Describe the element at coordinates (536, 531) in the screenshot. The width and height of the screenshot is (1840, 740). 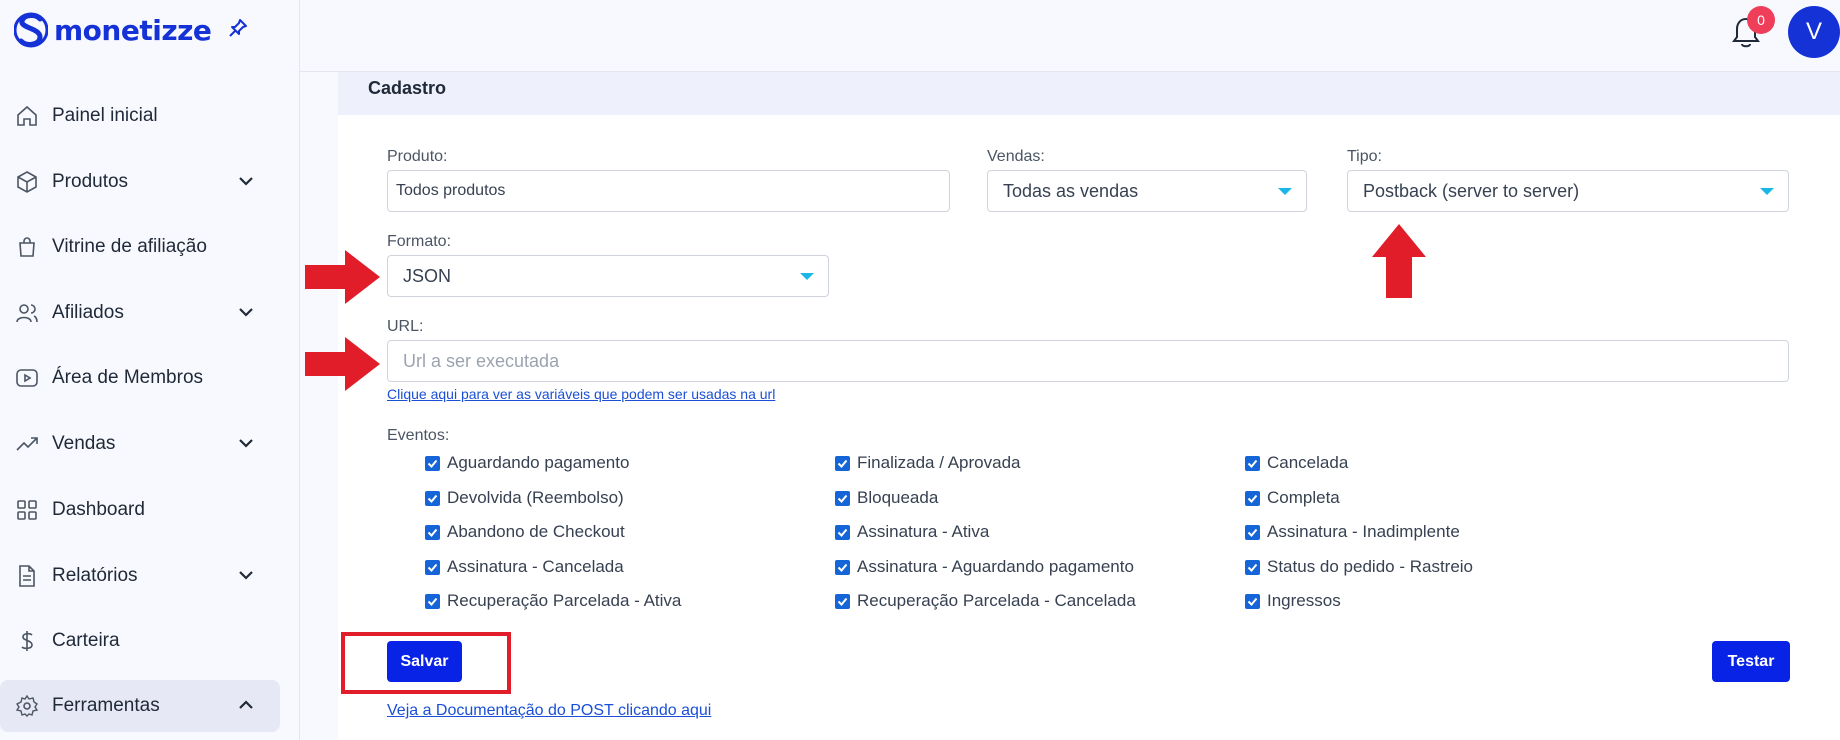
I see `event-label: Abandono de Checkout` at that location.